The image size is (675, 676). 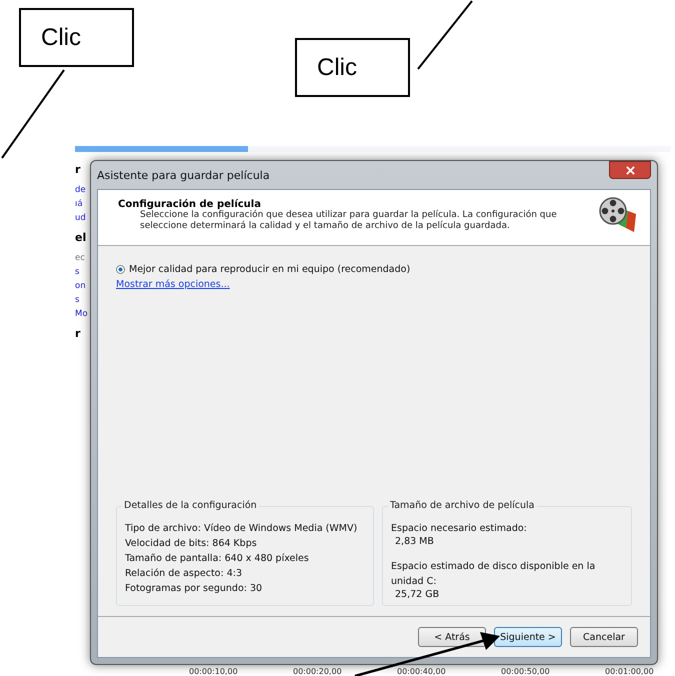 I want to click on radio-button, so click(x=120, y=269).